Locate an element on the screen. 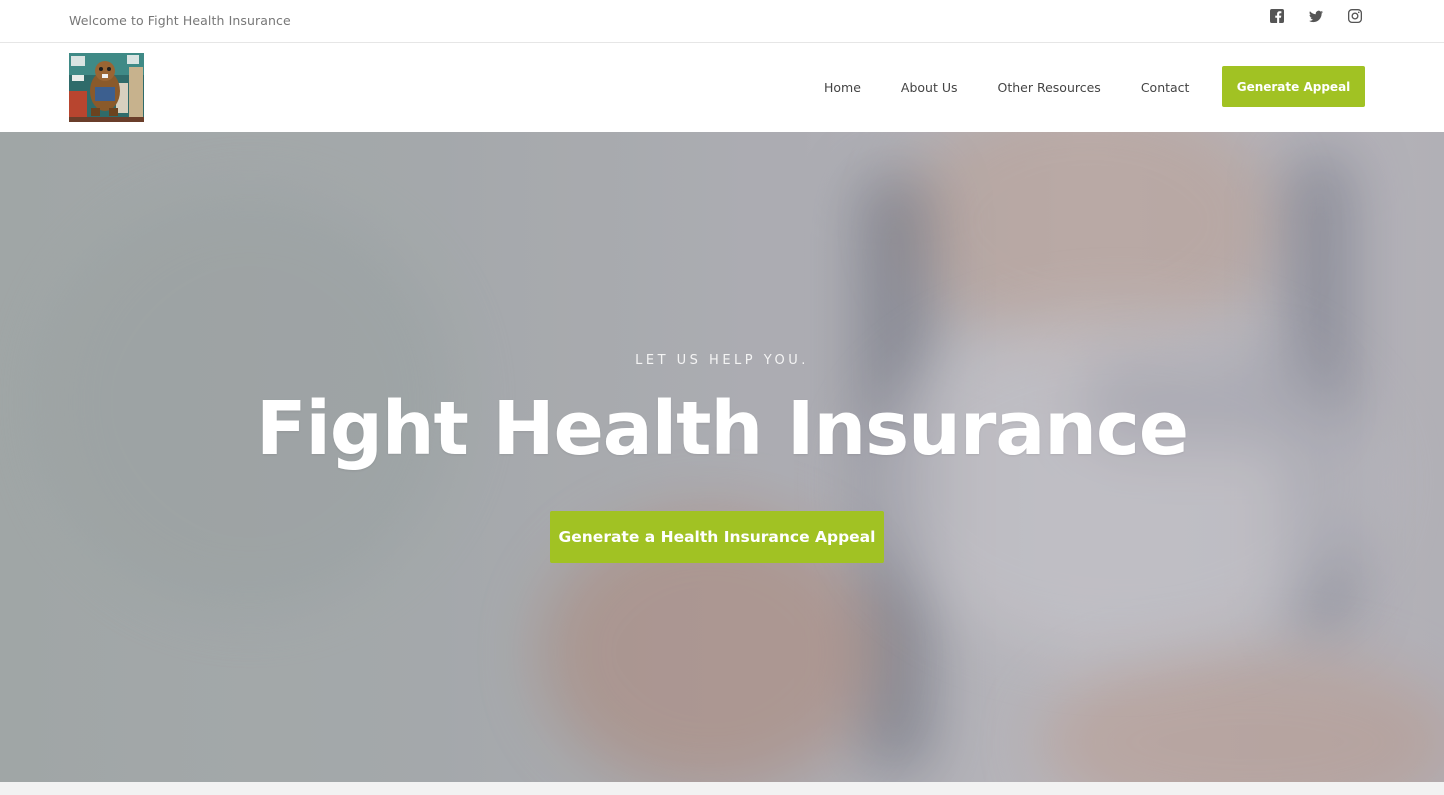 This screenshot has width=1444, height=795. welcome-text: Welcome to Fight Health Insurance is located at coordinates (180, 20).